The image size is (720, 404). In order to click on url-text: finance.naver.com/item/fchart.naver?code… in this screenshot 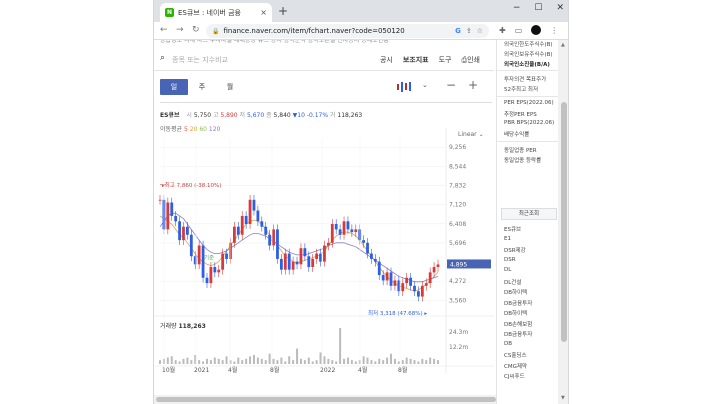, I will do `click(339, 31)`.